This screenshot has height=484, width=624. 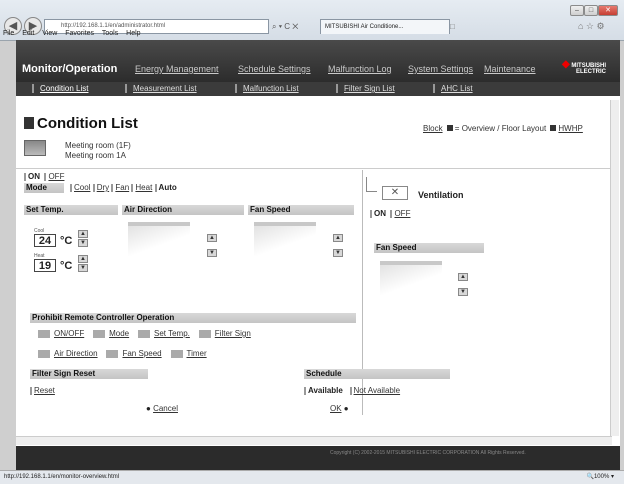 I want to click on footer, so click(x=318, y=458).